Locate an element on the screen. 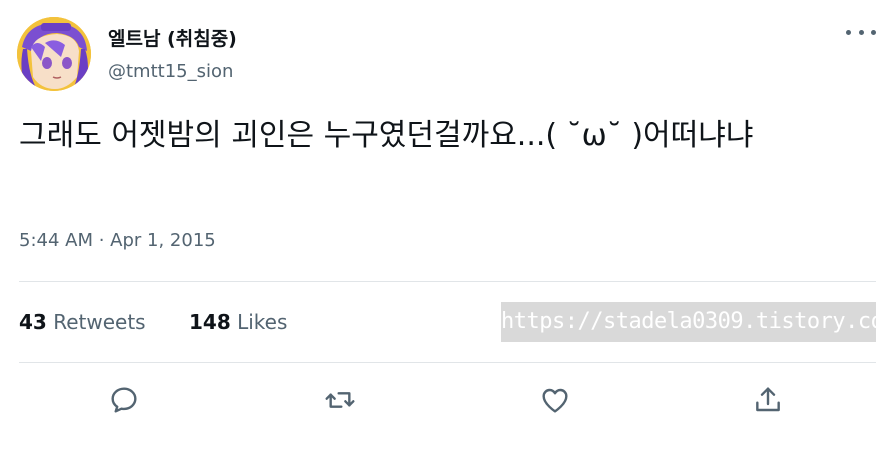  like-button is located at coordinates (555, 400).